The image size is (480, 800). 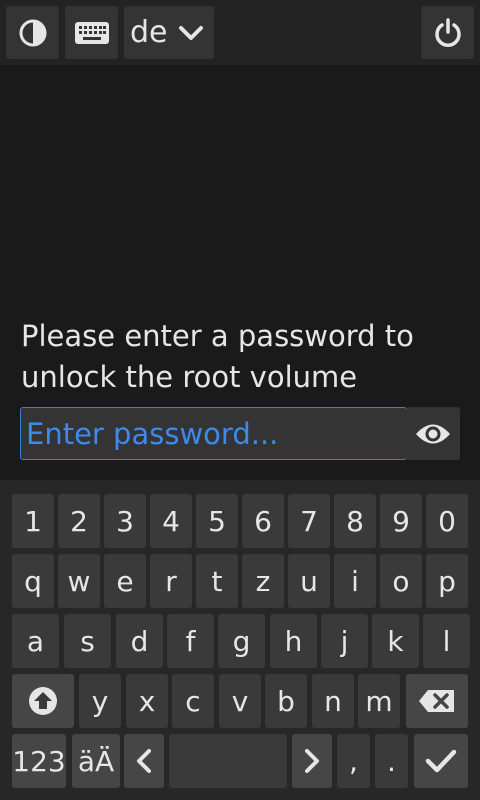 I want to click on key-label: h, so click(x=293, y=641).